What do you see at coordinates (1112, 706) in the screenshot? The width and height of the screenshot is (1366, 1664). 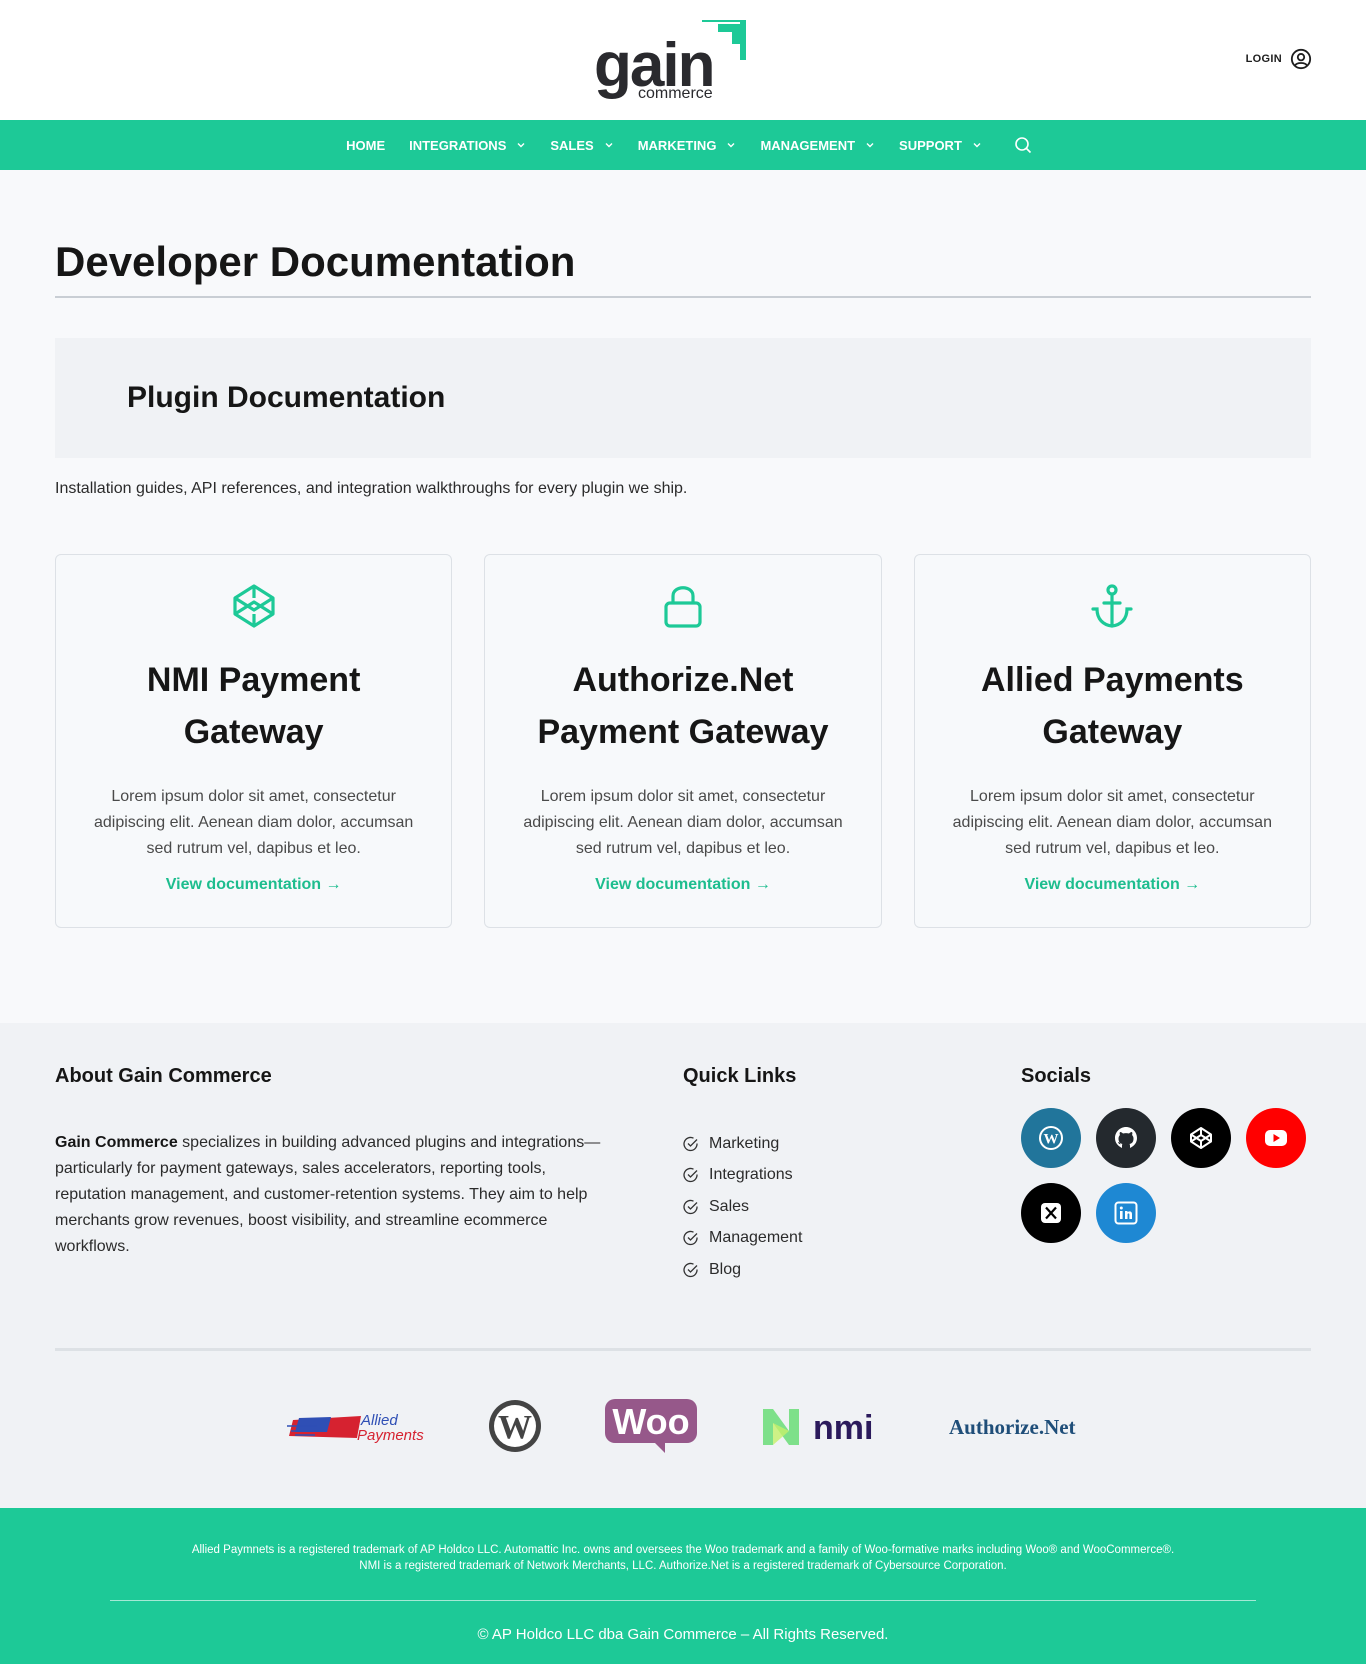 I see `card-title: Allied Payments Gateway` at bounding box center [1112, 706].